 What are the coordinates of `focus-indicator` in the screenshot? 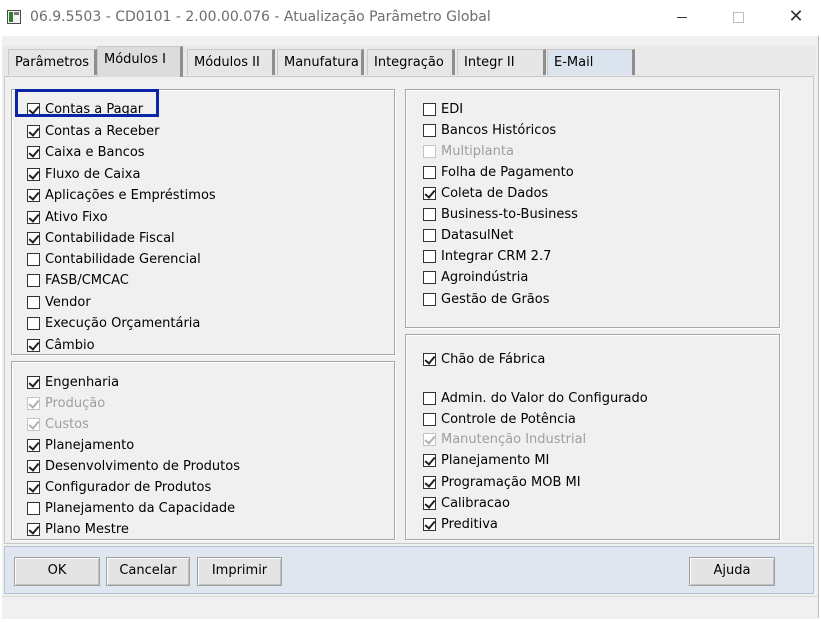 It's located at (87, 103).